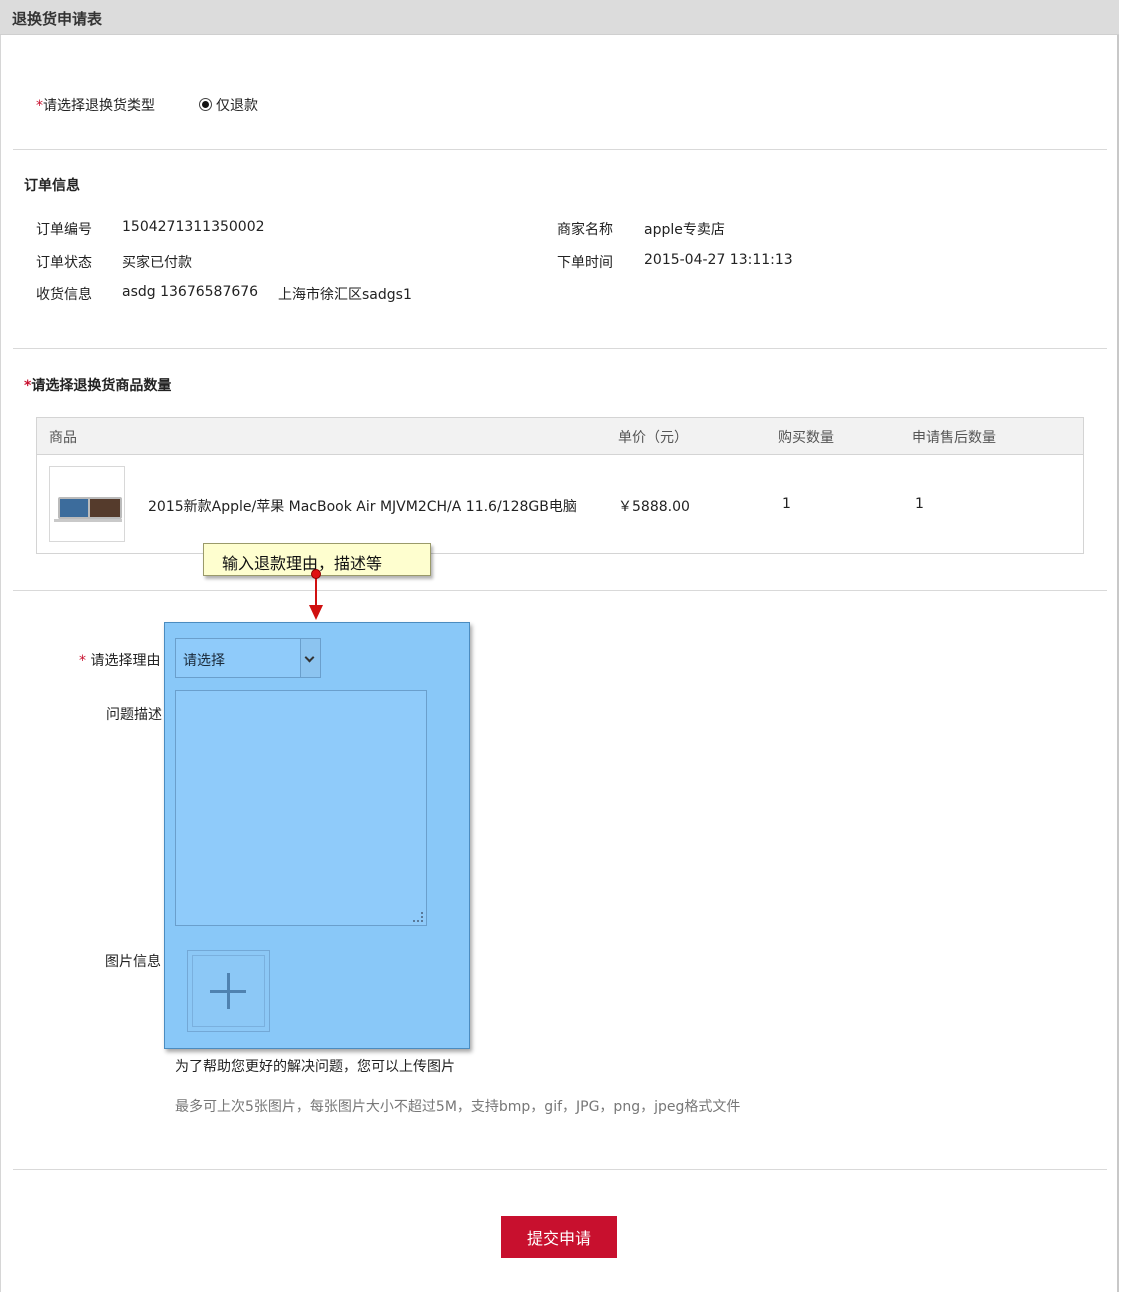  What do you see at coordinates (133, 962) in the screenshot?
I see `image-label: 图片信息` at bounding box center [133, 962].